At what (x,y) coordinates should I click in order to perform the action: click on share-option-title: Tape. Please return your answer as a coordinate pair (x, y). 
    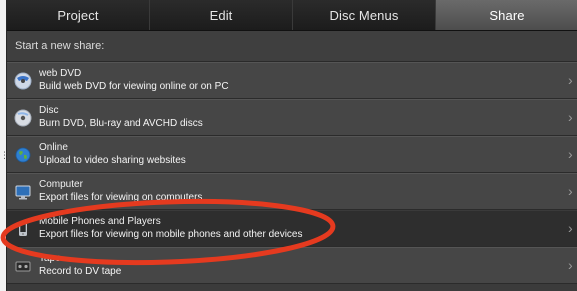
    Looking at the image, I should click on (50, 258).